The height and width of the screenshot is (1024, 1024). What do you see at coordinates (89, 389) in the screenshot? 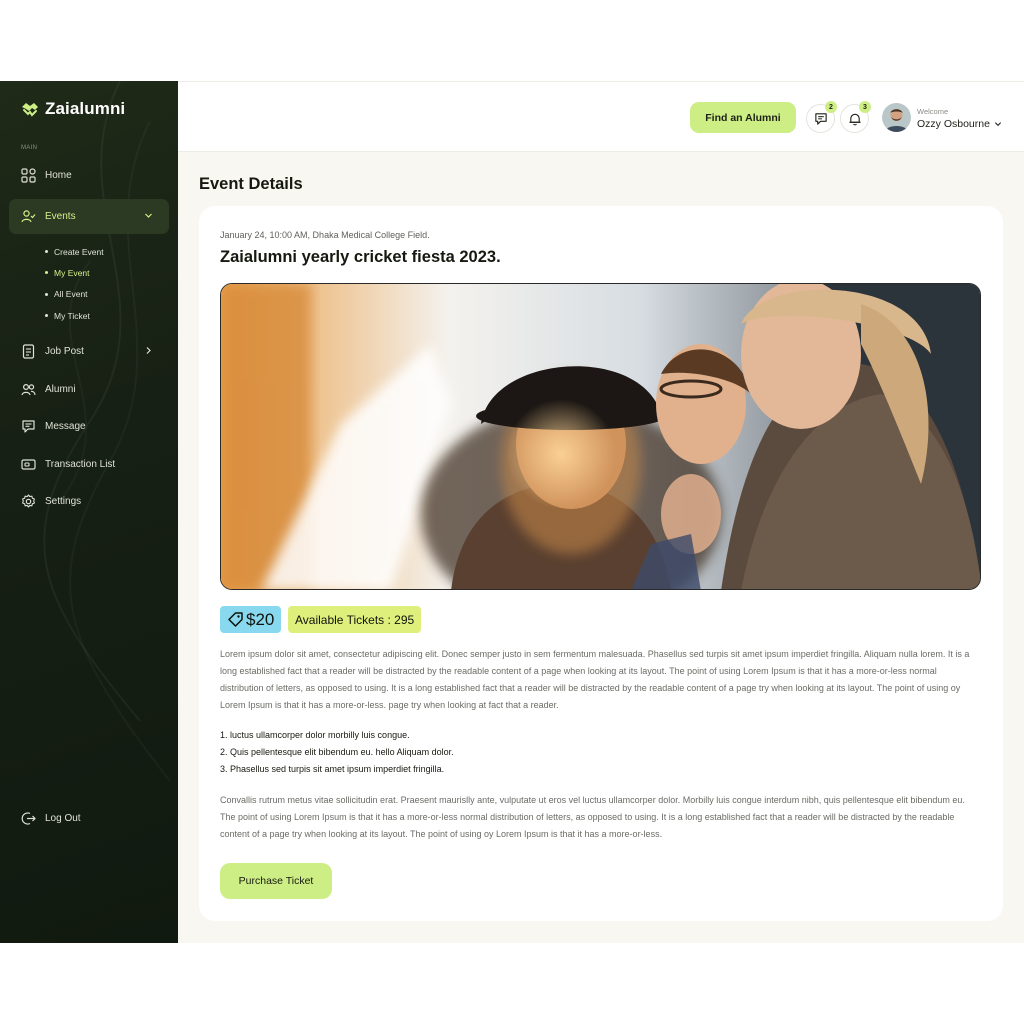
I see `sidebar-item-alumni: Alumni` at bounding box center [89, 389].